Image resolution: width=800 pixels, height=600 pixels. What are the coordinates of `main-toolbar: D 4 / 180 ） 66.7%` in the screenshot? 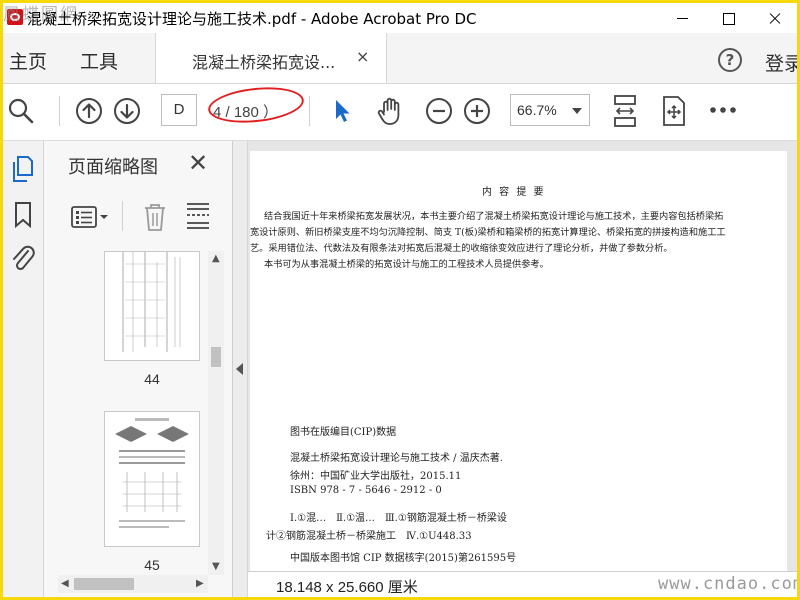 It's located at (400, 112).